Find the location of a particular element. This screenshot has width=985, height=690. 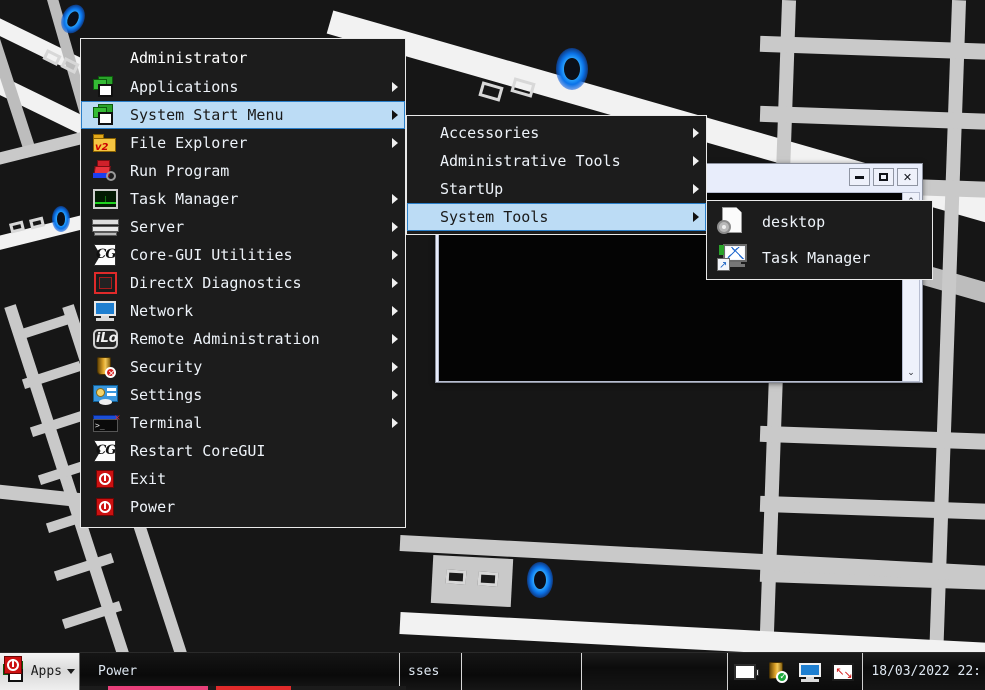

network-monitor-icon is located at coordinates (106, 311).